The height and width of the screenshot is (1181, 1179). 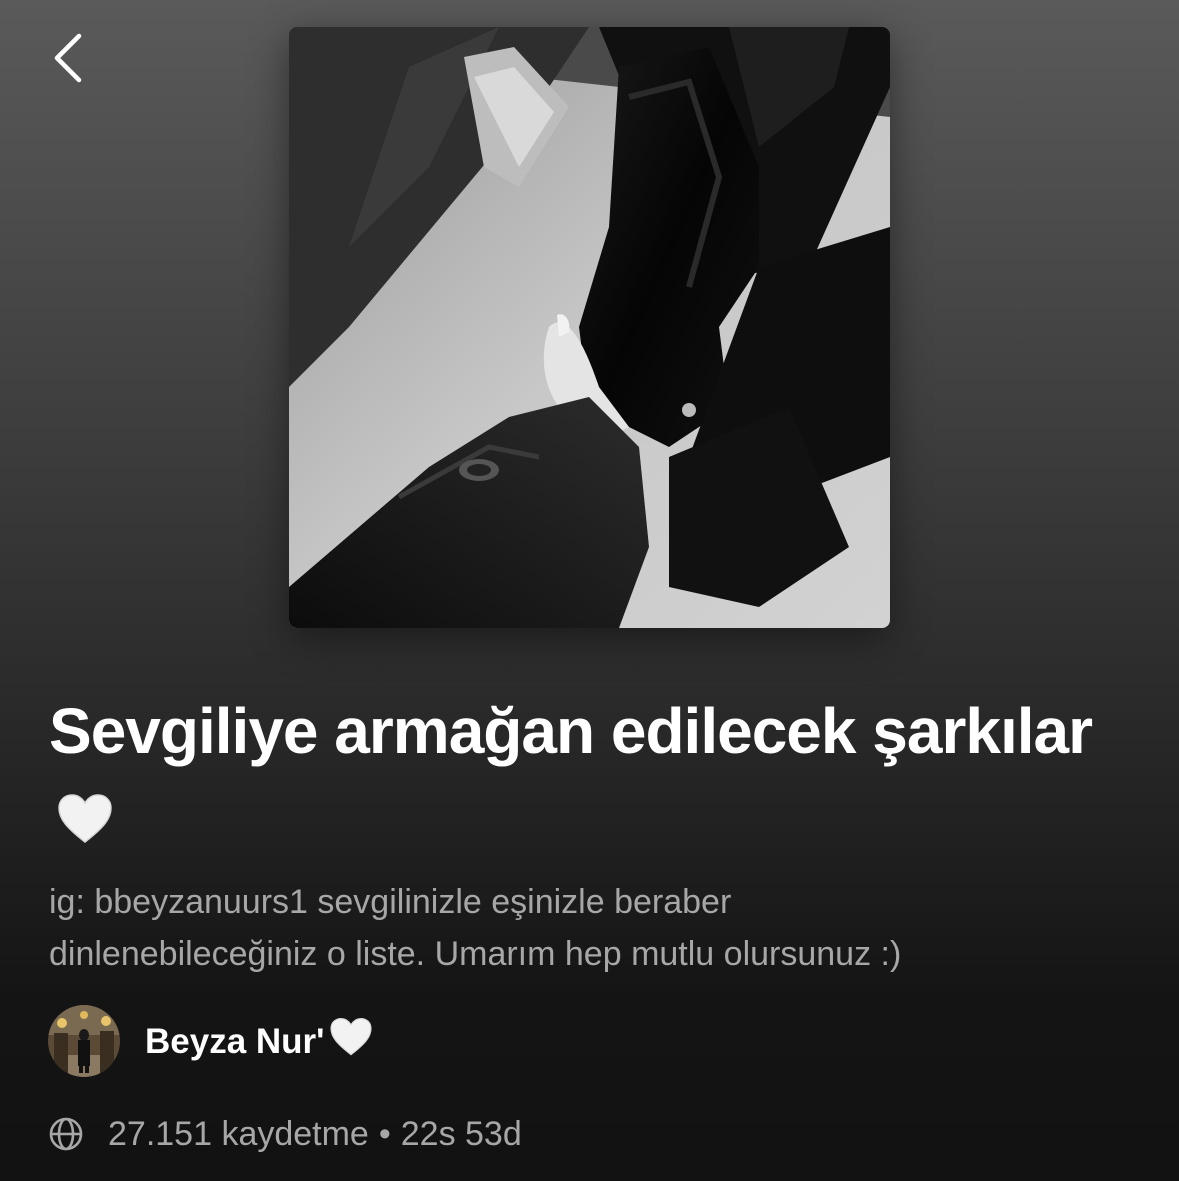 What do you see at coordinates (461, 1133) in the screenshot?
I see `total-duration: 22s 53d` at bounding box center [461, 1133].